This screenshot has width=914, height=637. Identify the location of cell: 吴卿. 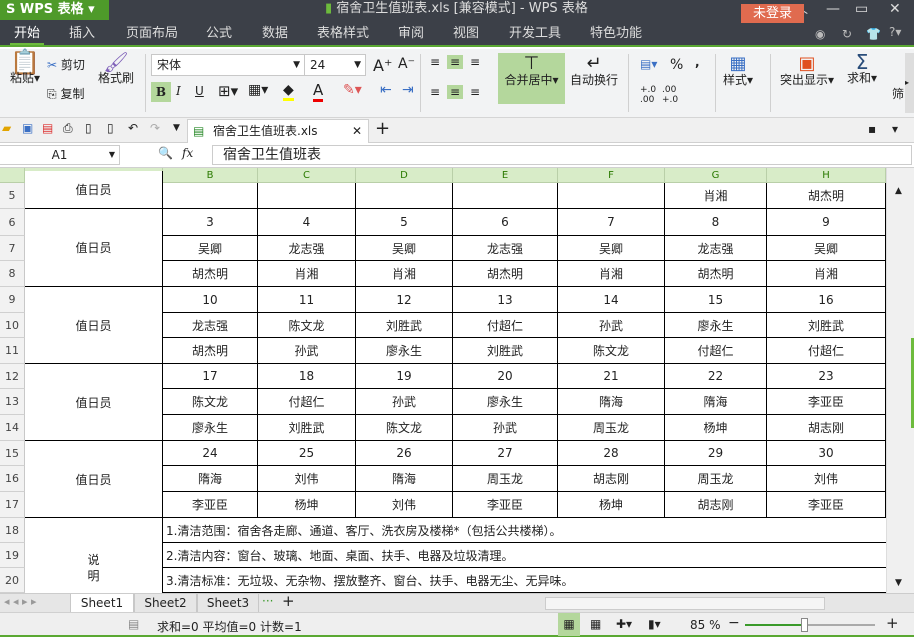
(210, 248).